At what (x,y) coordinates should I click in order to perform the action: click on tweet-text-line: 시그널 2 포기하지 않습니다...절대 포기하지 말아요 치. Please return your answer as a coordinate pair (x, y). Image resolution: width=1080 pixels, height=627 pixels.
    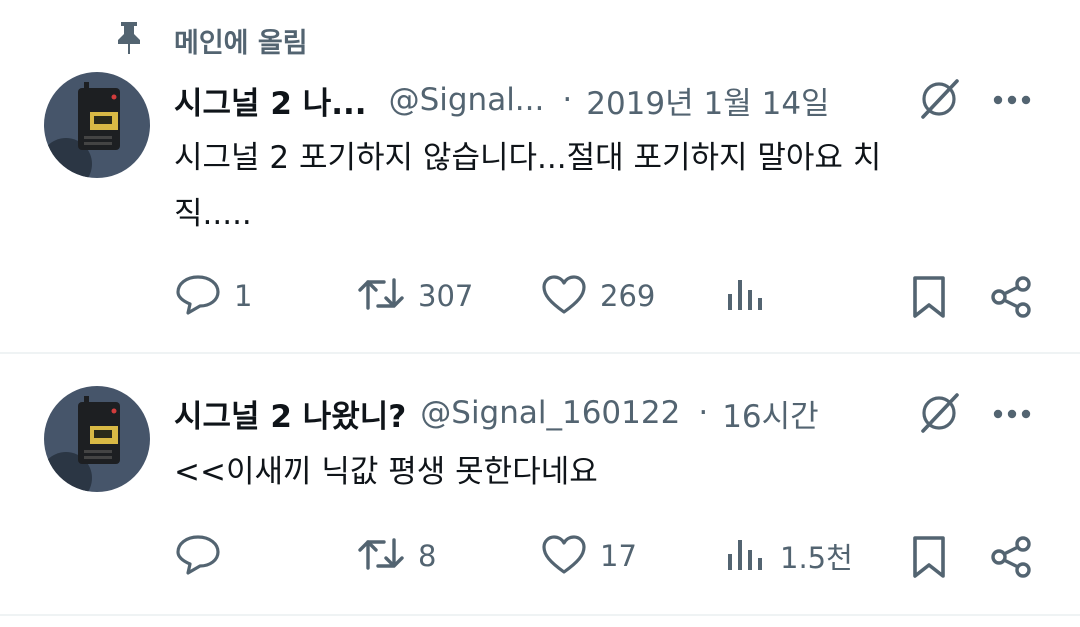
    Looking at the image, I should click on (528, 158).